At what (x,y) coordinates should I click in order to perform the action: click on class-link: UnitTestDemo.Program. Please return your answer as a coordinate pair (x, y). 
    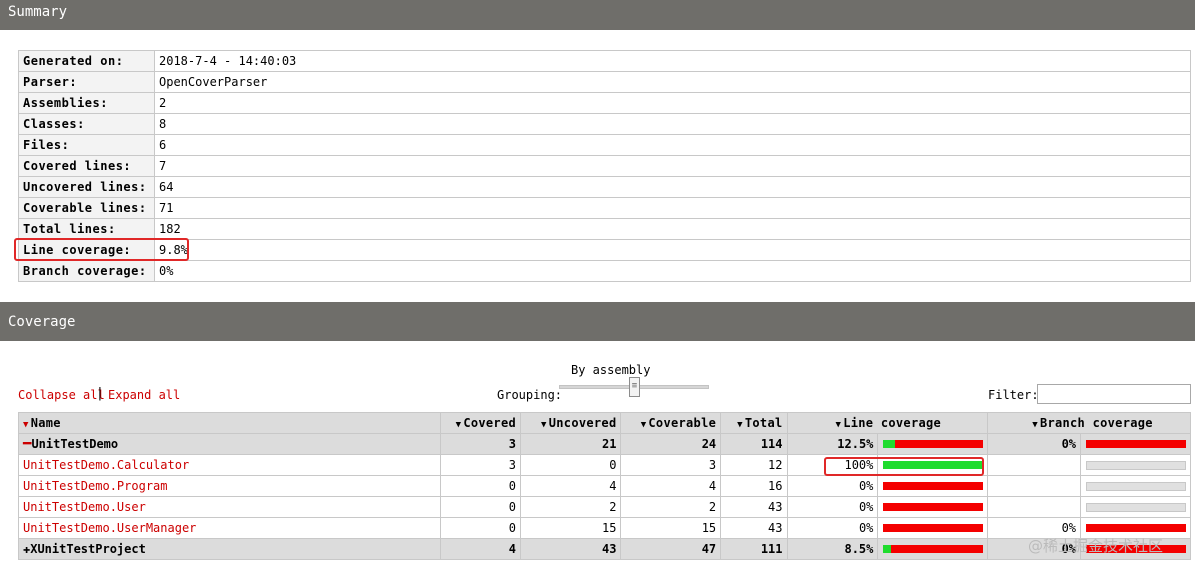
    Looking at the image, I should click on (95, 486).